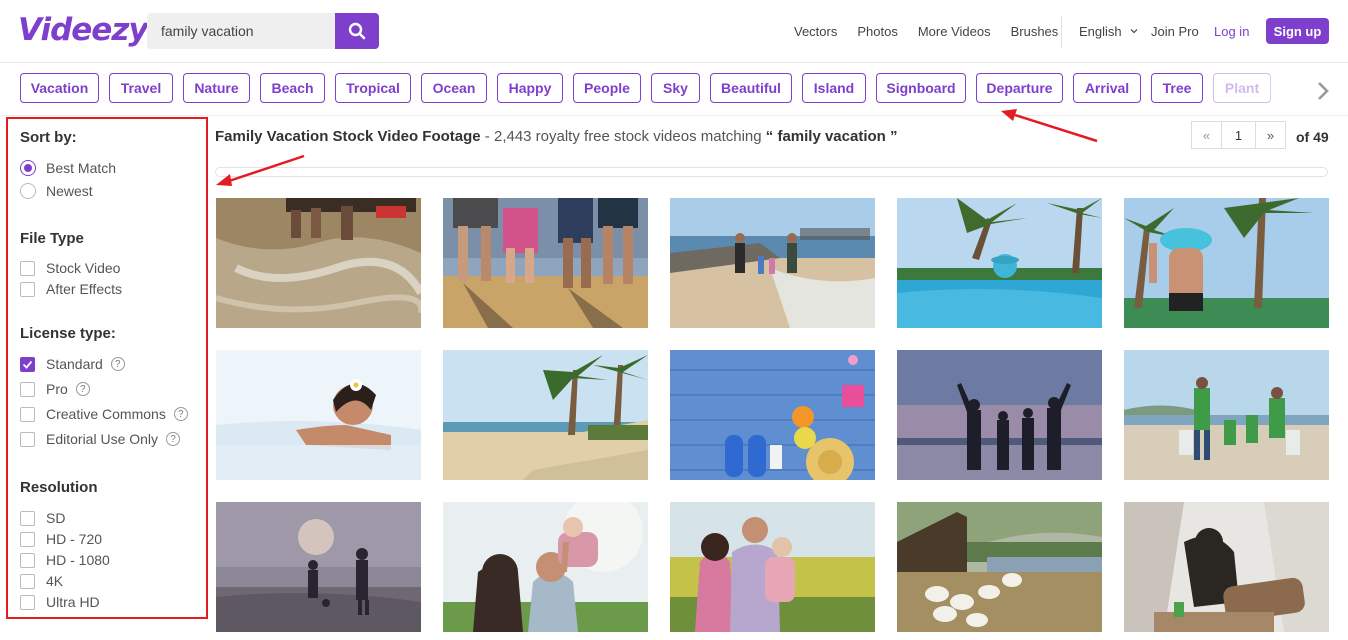 The width and height of the screenshot is (1348, 640). I want to click on signup-button: Sign up, so click(1297, 31).